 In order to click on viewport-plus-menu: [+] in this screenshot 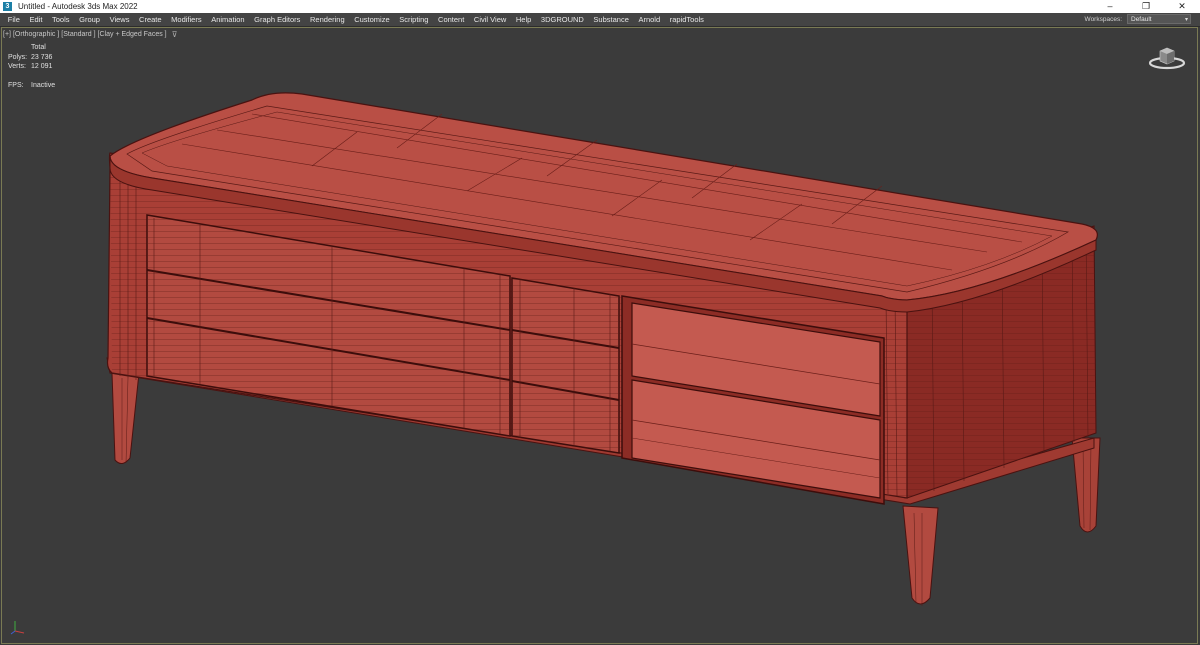, I will do `click(7, 34)`.